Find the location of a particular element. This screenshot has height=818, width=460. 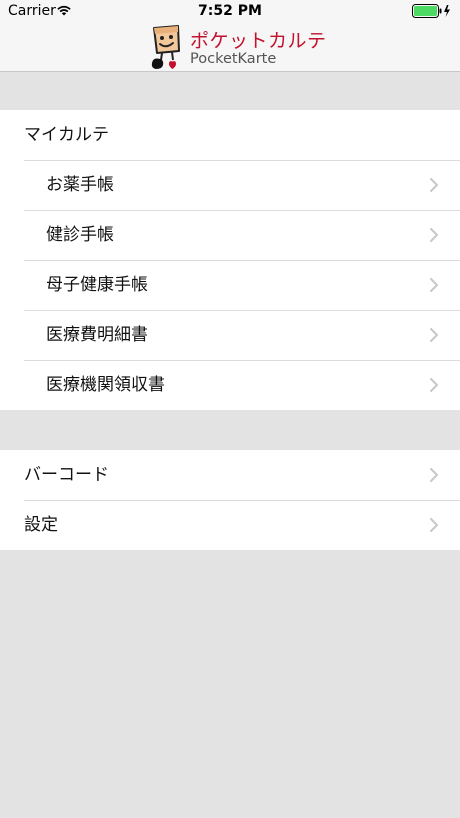

navigation-bar: Carrier 7:52 PM ポケットカルテ PocketKarte is located at coordinates (230, 36).